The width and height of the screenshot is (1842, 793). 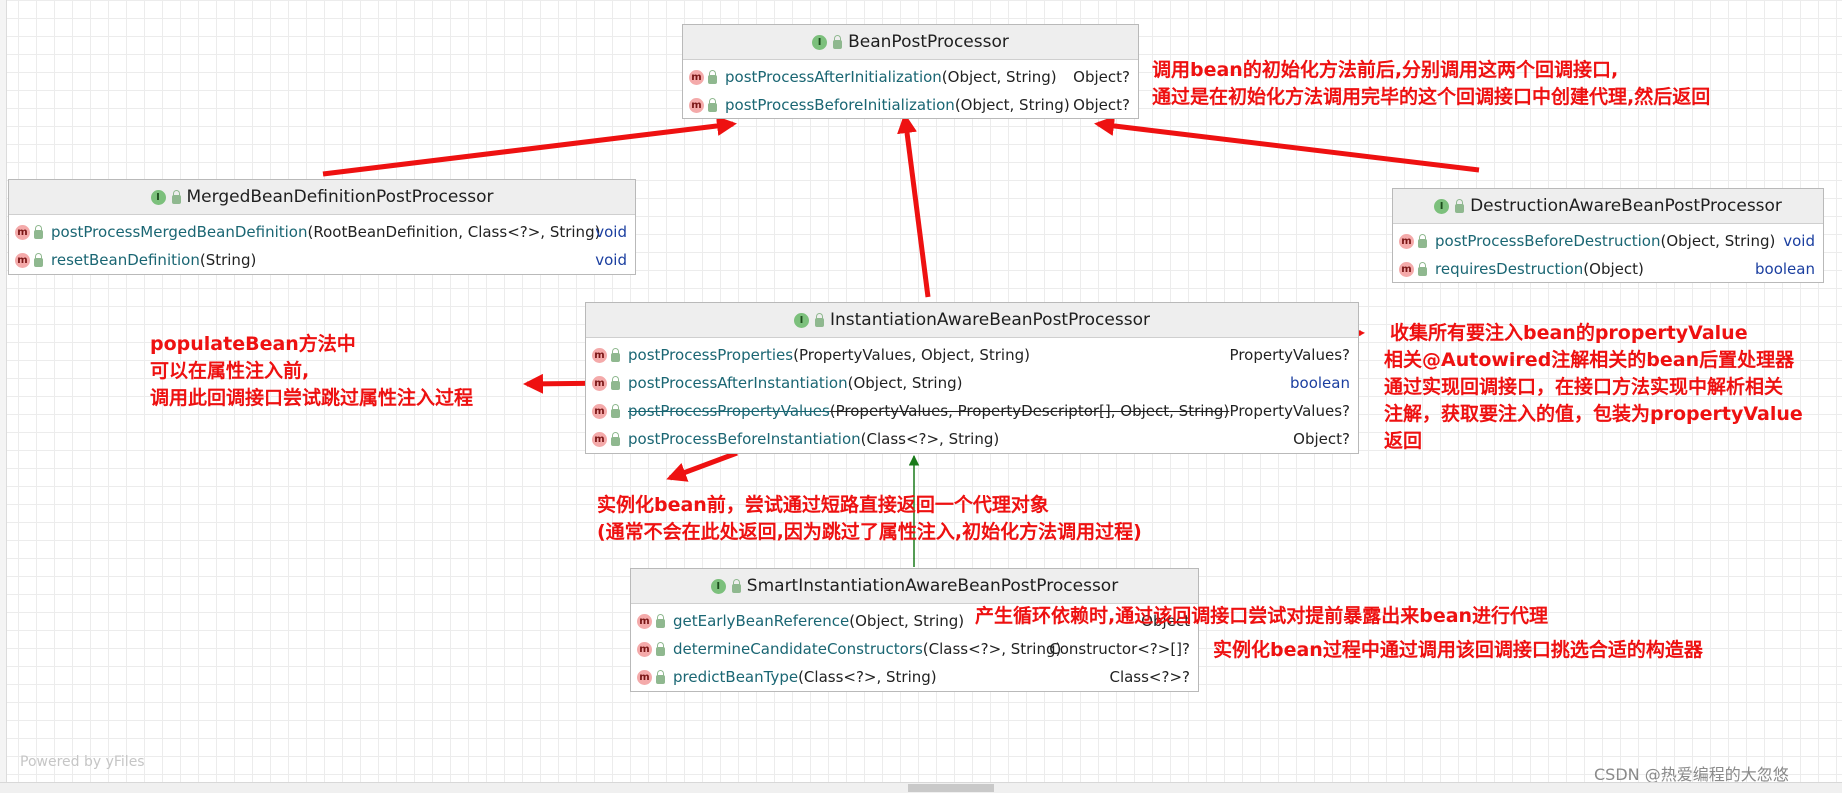 I want to click on method-name: postProcessProperties, so click(x=711, y=355).